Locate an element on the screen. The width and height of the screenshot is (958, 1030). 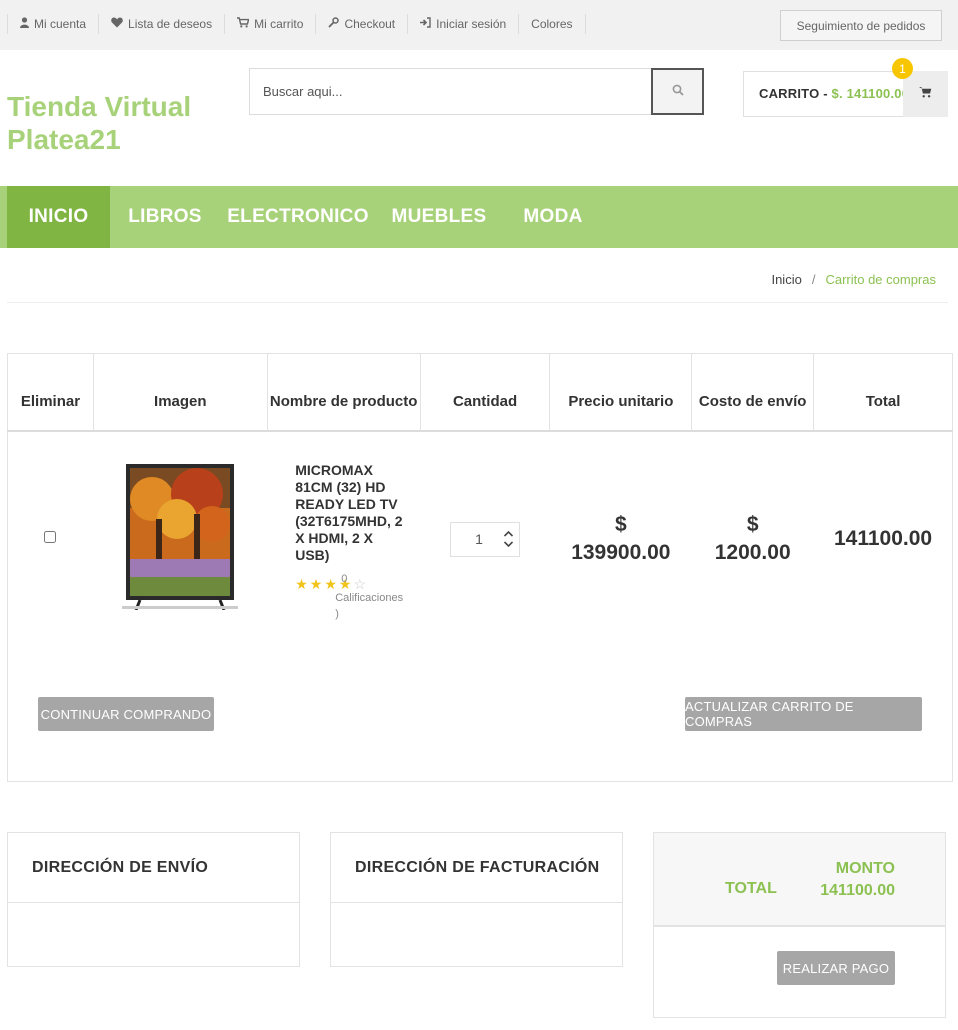
billing-address-panel: DIRECCIÓN DE FACTURACIÓN is located at coordinates (476, 899).